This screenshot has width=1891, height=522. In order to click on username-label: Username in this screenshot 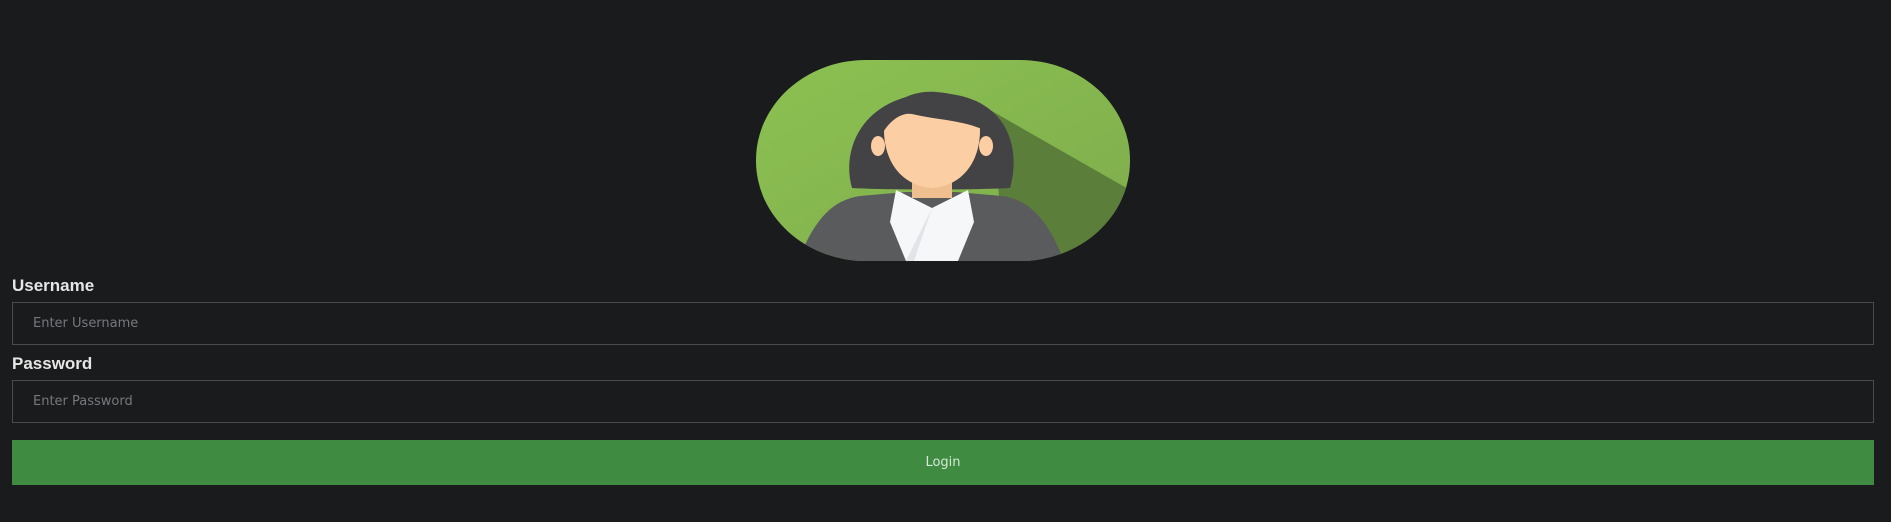, I will do `click(53, 285)`.